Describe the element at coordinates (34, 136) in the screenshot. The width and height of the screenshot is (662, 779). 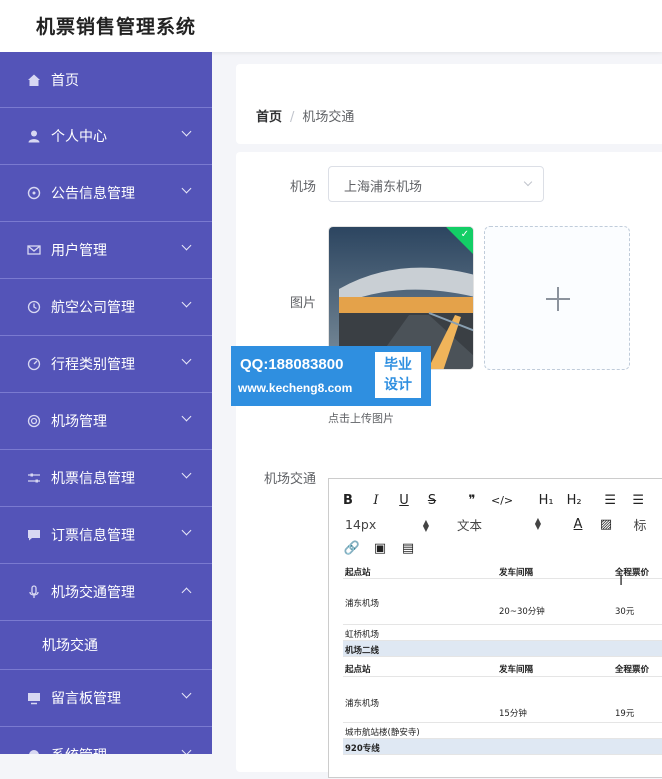
I see `user-icon` at that location.